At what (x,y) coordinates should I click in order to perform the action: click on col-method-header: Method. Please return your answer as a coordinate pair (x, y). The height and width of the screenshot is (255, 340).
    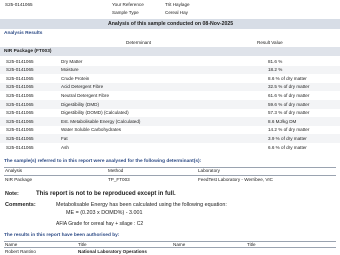
    Looking at the image, I should click on (116, 170).